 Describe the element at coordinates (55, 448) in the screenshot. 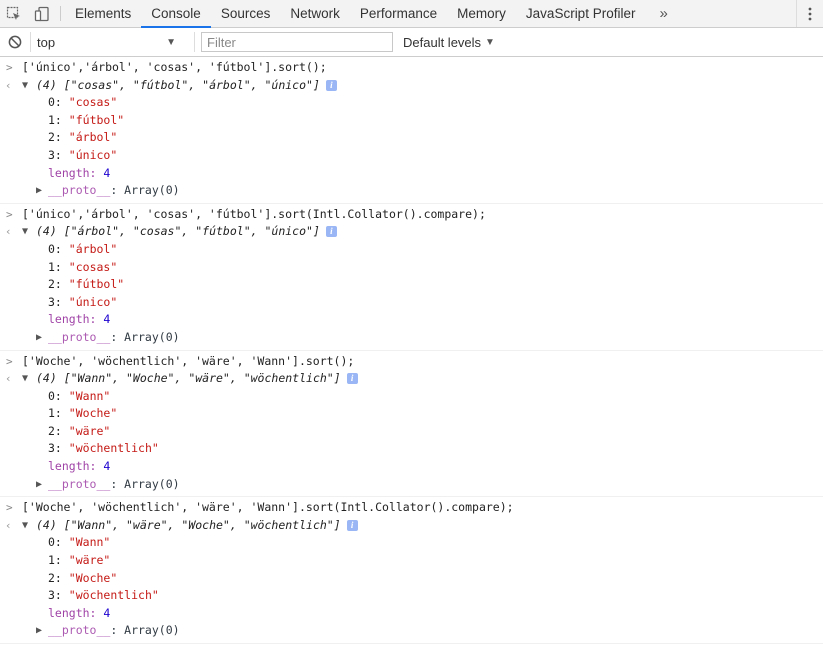

I see `array-item-index: 3:` at that location.